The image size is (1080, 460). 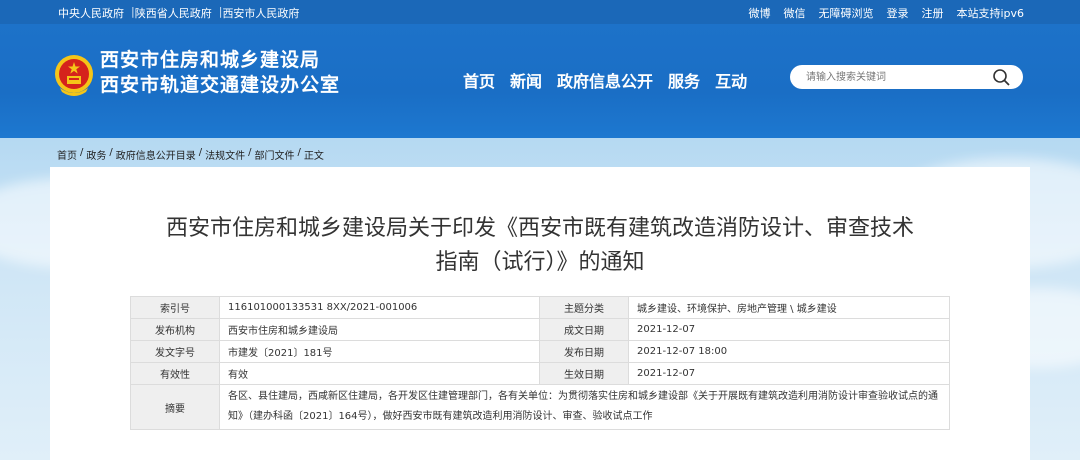 I want to click on breadcrumb-current: 正文, so click(x=313, y=156).